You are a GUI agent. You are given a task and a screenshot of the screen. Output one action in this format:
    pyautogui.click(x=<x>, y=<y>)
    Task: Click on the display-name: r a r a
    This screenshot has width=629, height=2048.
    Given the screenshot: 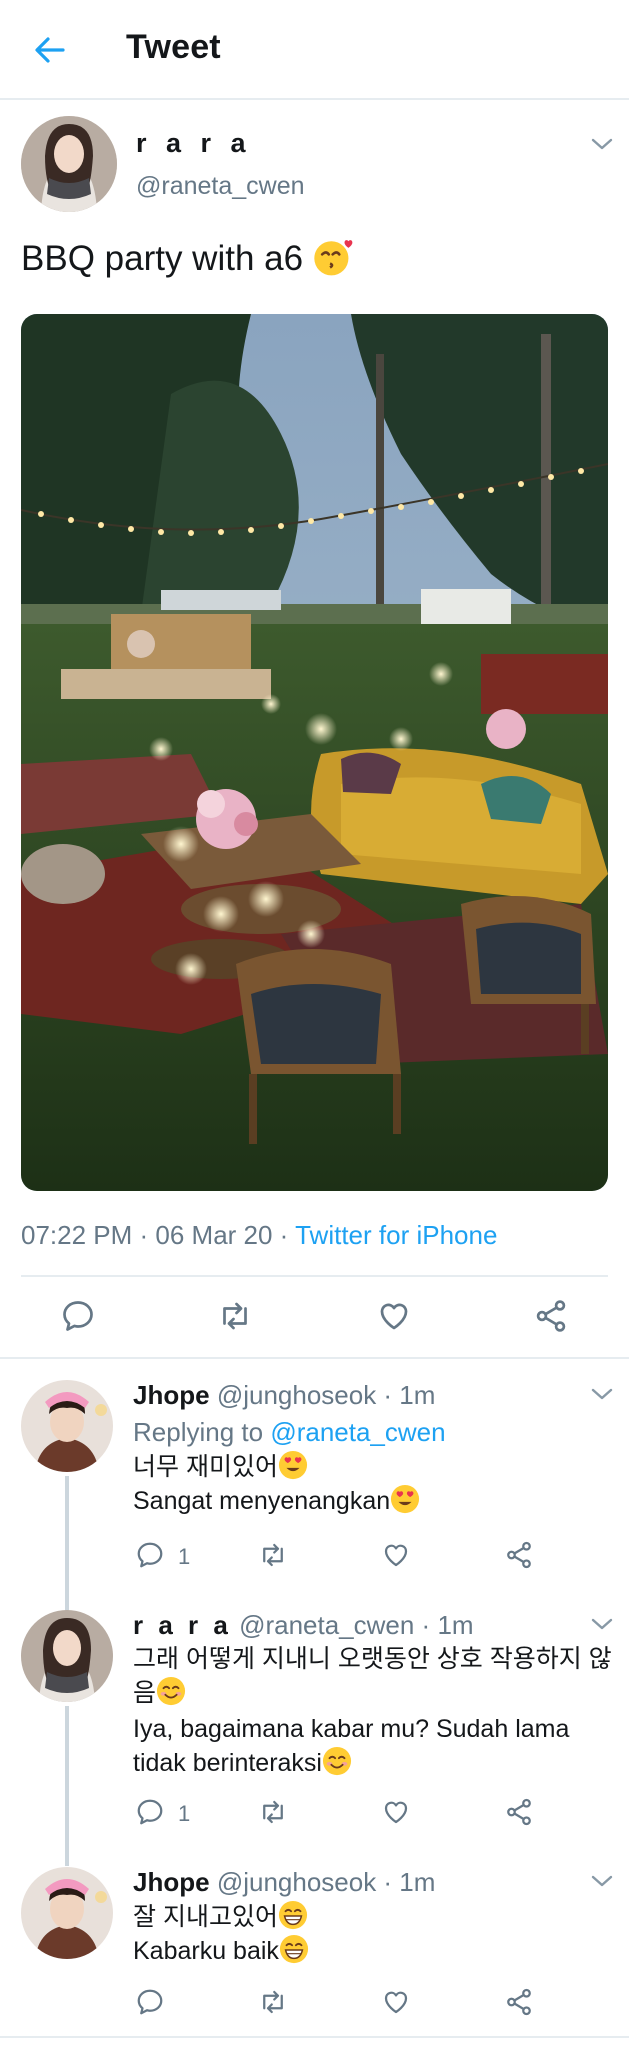 What is the action you would take?
    pyautogui.click(x=194, y=143)
    